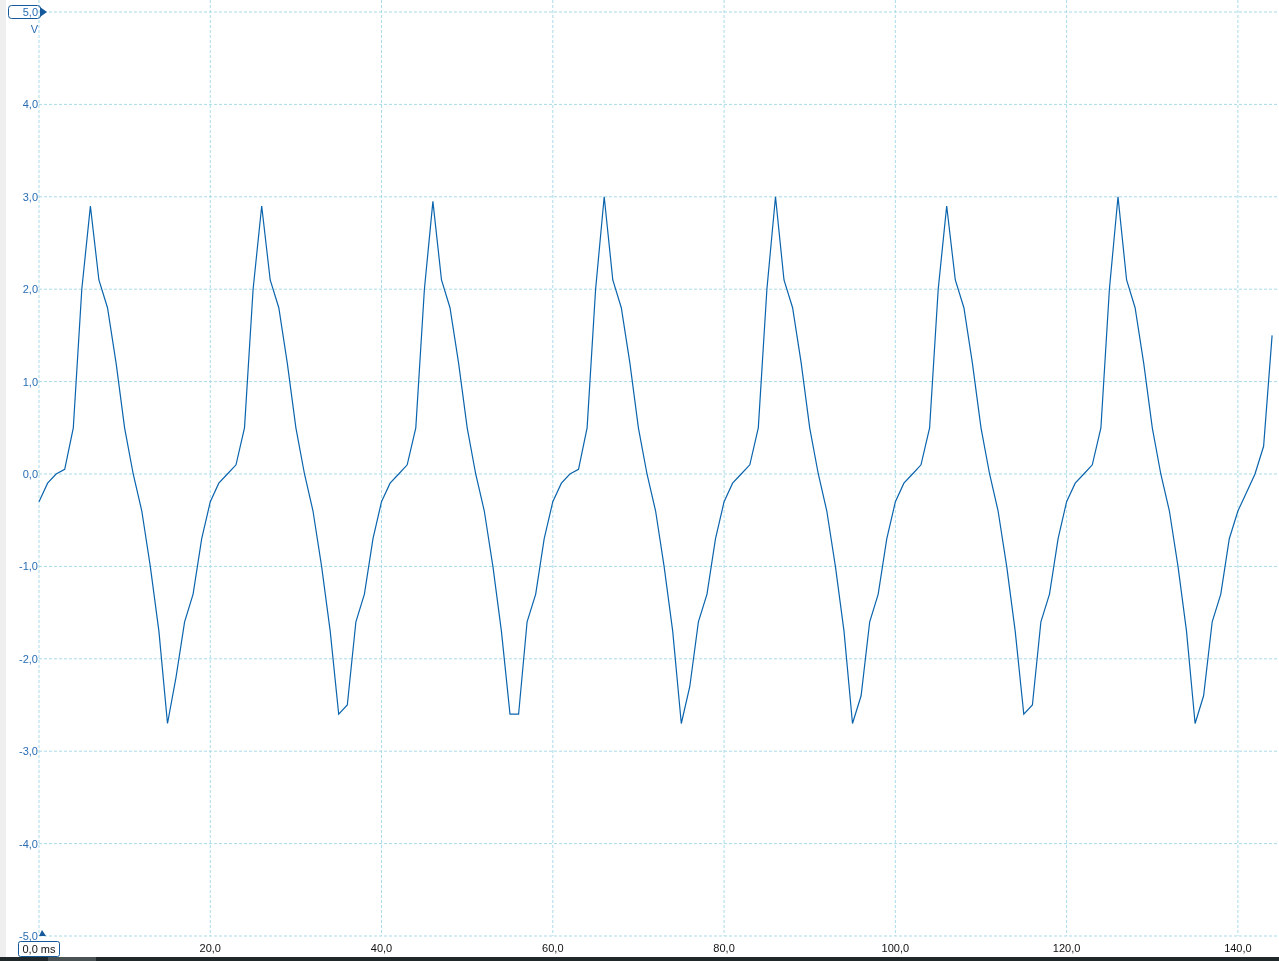 This screenshot has width=1279, height=961. Describe the element at coordinates (30, 474) in the screenshot. I see `y-tick-label: 0,0` at that location.